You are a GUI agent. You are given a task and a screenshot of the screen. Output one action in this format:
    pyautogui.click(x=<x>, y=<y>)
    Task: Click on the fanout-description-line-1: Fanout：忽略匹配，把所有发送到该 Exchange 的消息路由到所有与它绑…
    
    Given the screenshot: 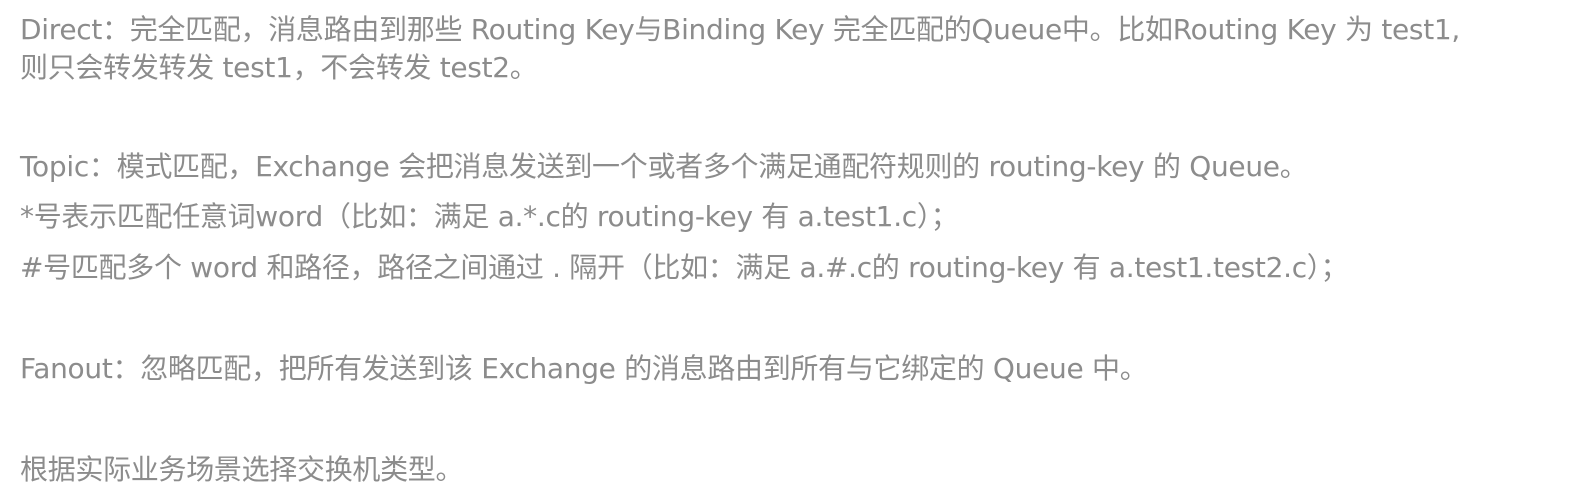 What is the action you would take?
    pyautogui.click(x=584, y=368)
    